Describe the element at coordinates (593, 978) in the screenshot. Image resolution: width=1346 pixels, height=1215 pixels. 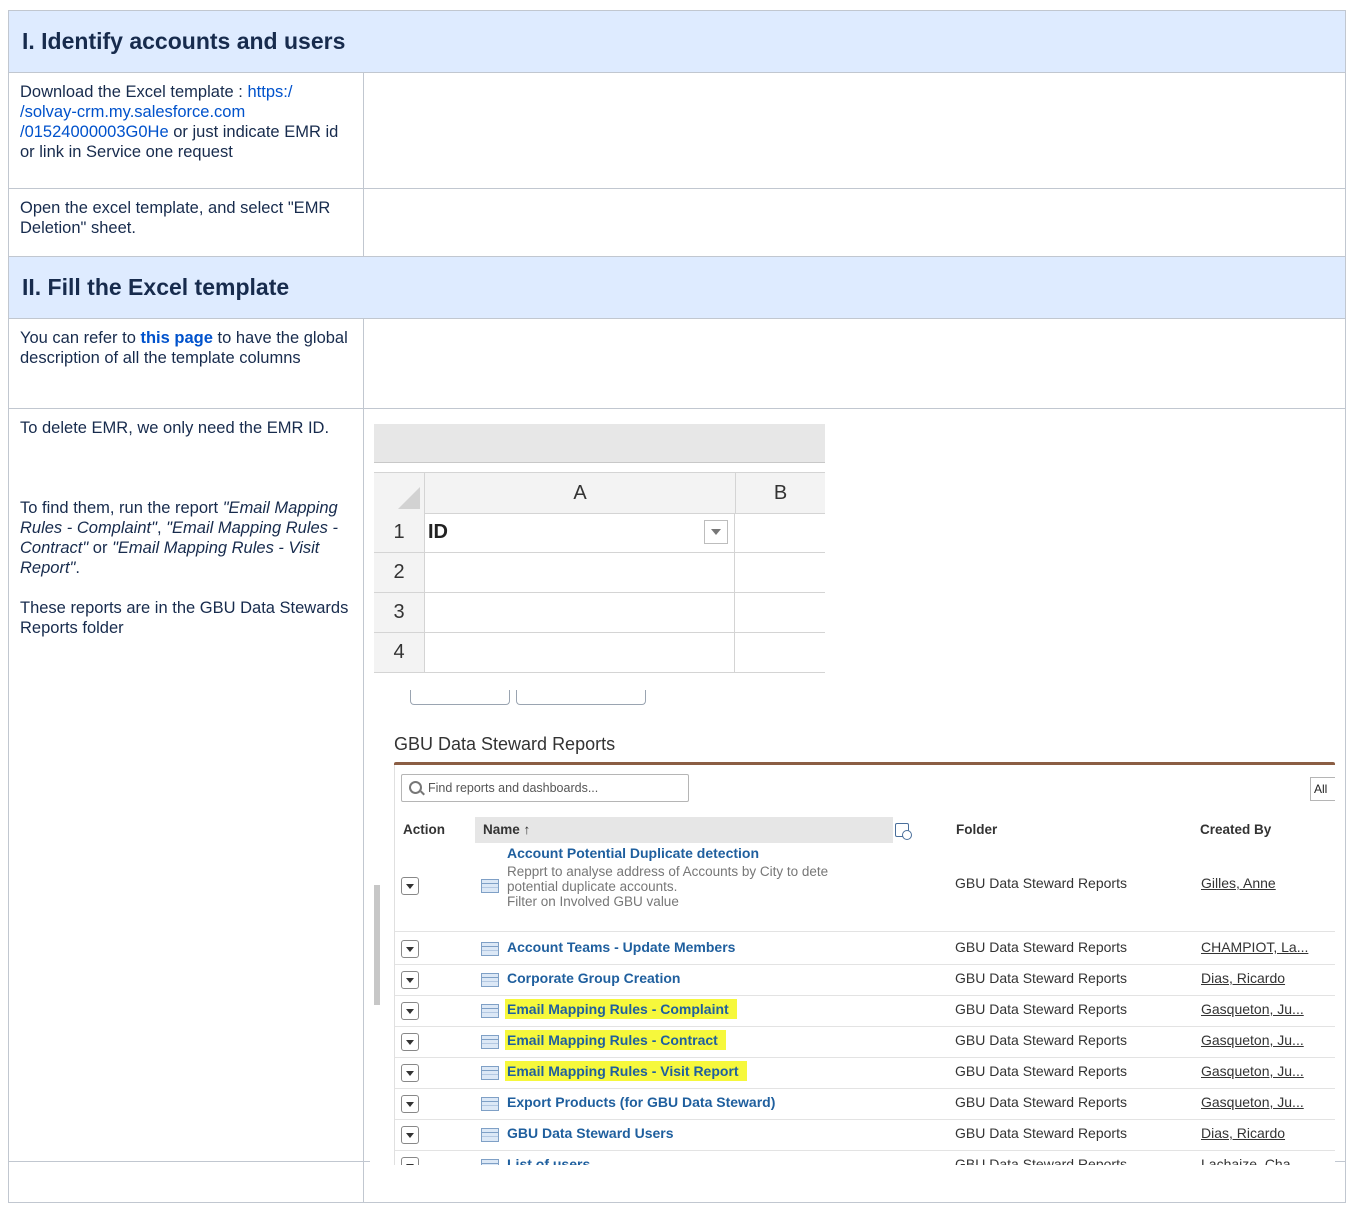
I see `report-name-link: Corporate Group Creation` at that location.